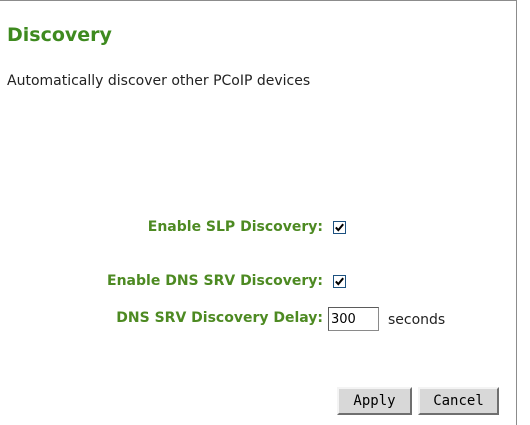 This screenshot has width=530, height=425. I want to click on slp-discovery-label: Enable SLP Discovery:, so click(235, 227).